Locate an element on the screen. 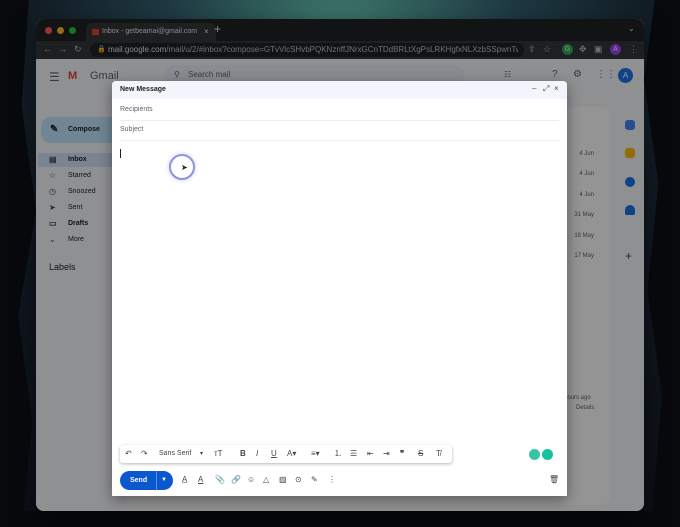 The image size is (680, 527). align-icon: ≡▾ is located at coordinates (315, 454).